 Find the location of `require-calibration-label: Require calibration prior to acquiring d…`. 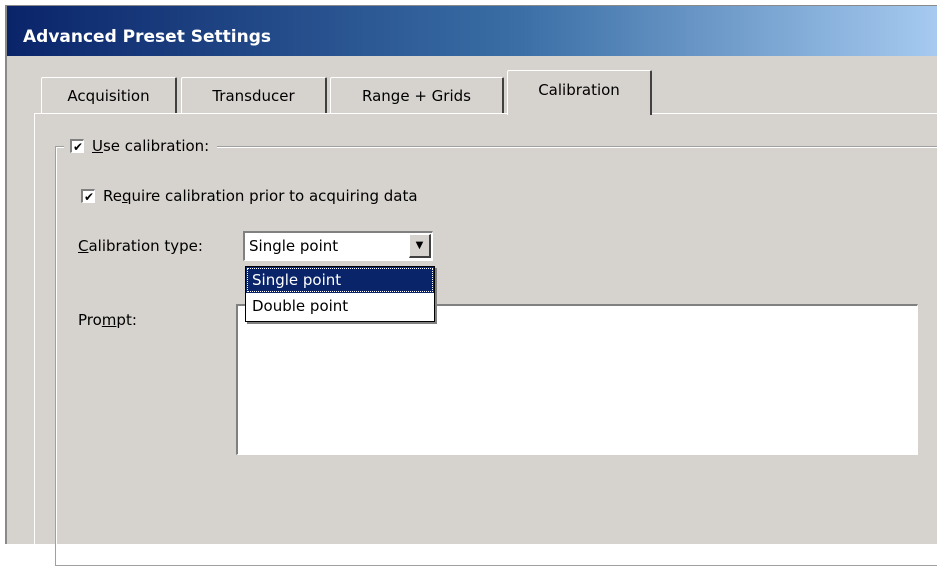

require-calibration-label: Require calibration prior to acquiring d… is located at coordinates (260, 196).